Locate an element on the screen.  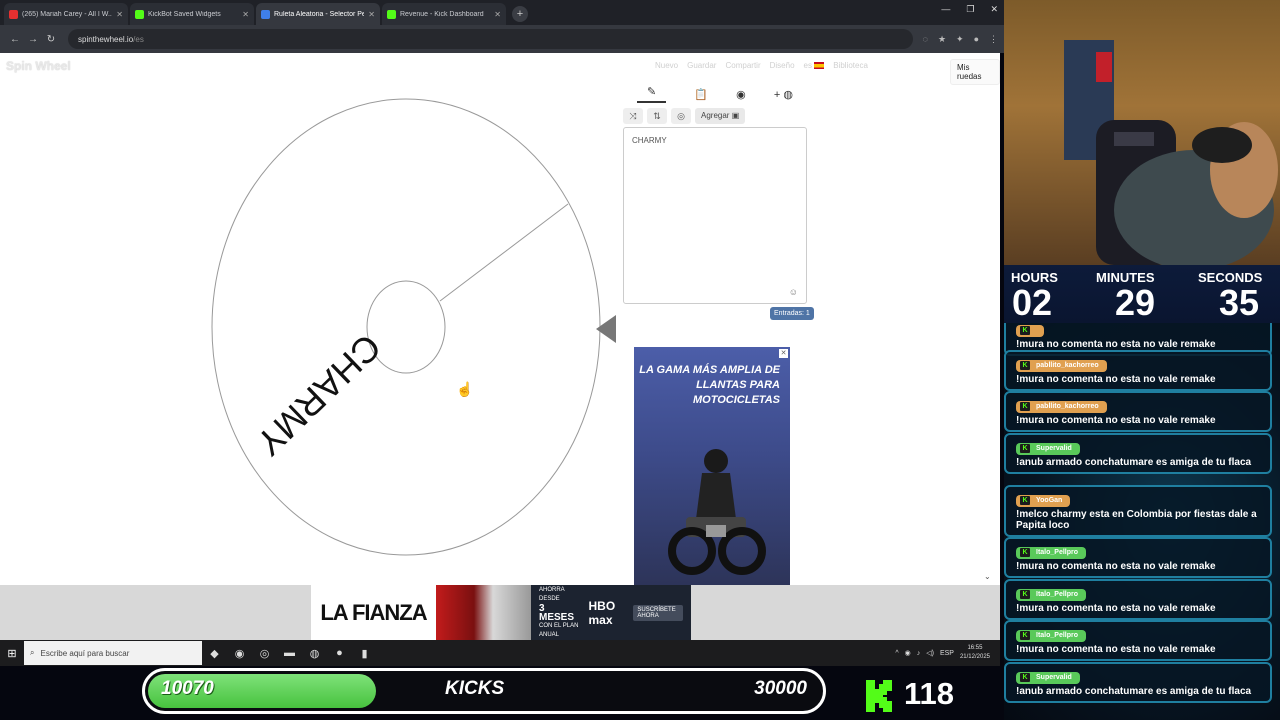
extensions-icon: ✦ is located at coordinates (960, 39).